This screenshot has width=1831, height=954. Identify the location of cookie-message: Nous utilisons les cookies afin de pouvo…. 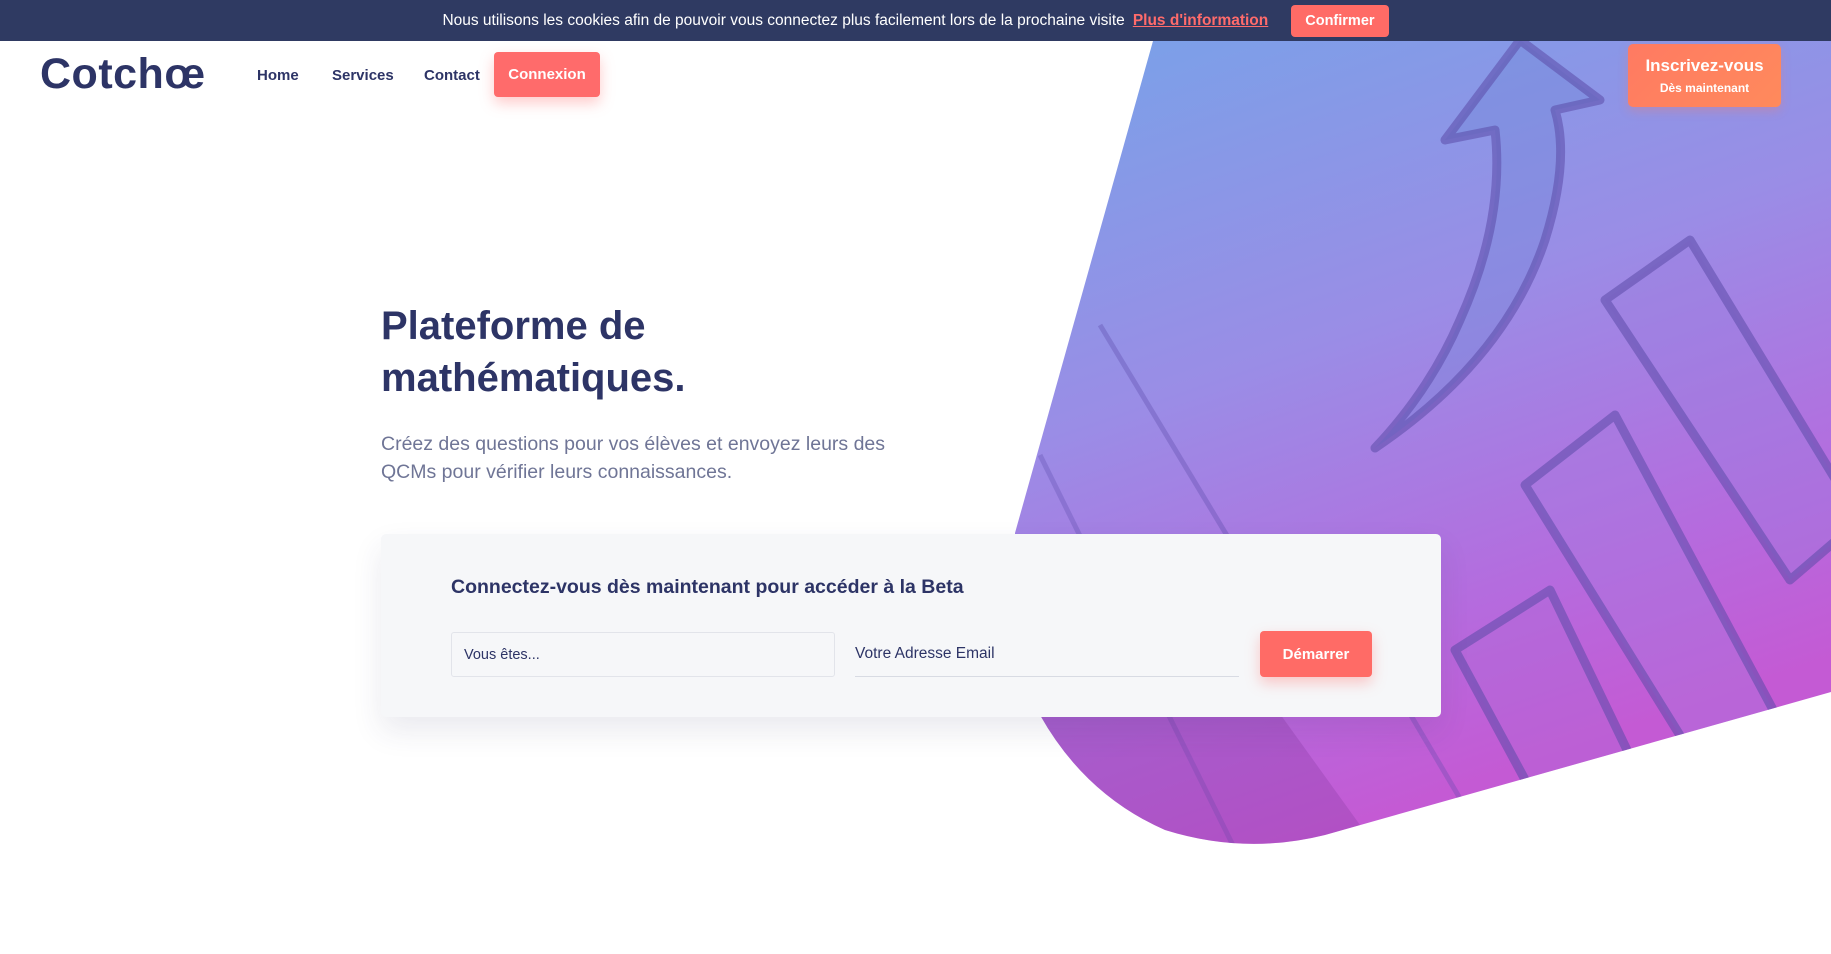
(783, 20).